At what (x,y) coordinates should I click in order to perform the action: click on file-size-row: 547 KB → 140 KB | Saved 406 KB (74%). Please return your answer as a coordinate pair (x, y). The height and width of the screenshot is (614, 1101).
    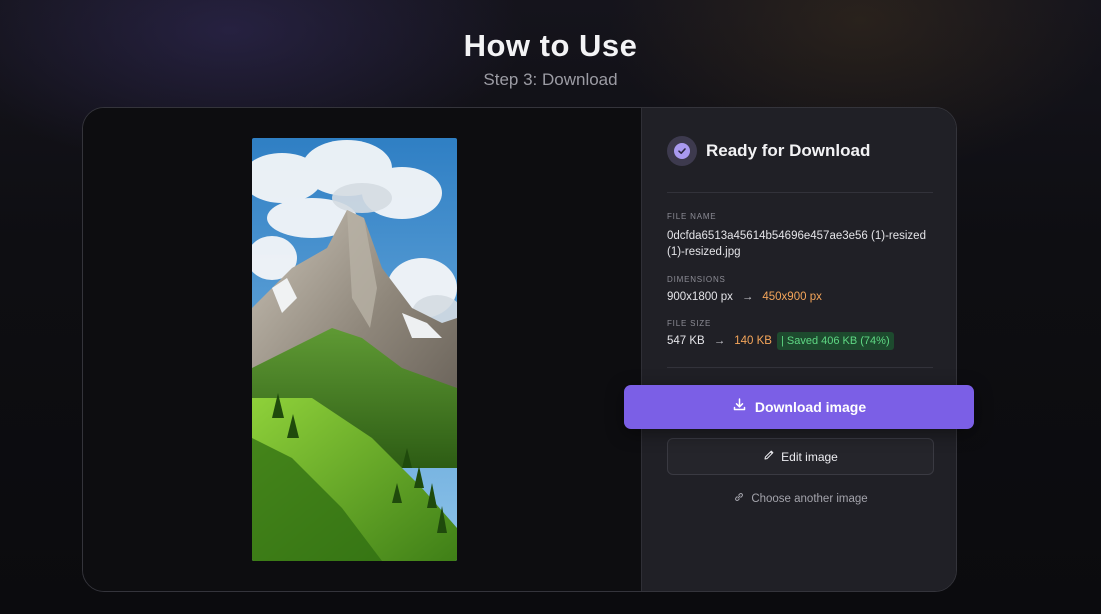
    Looking at the image, I should click on (780, 341).